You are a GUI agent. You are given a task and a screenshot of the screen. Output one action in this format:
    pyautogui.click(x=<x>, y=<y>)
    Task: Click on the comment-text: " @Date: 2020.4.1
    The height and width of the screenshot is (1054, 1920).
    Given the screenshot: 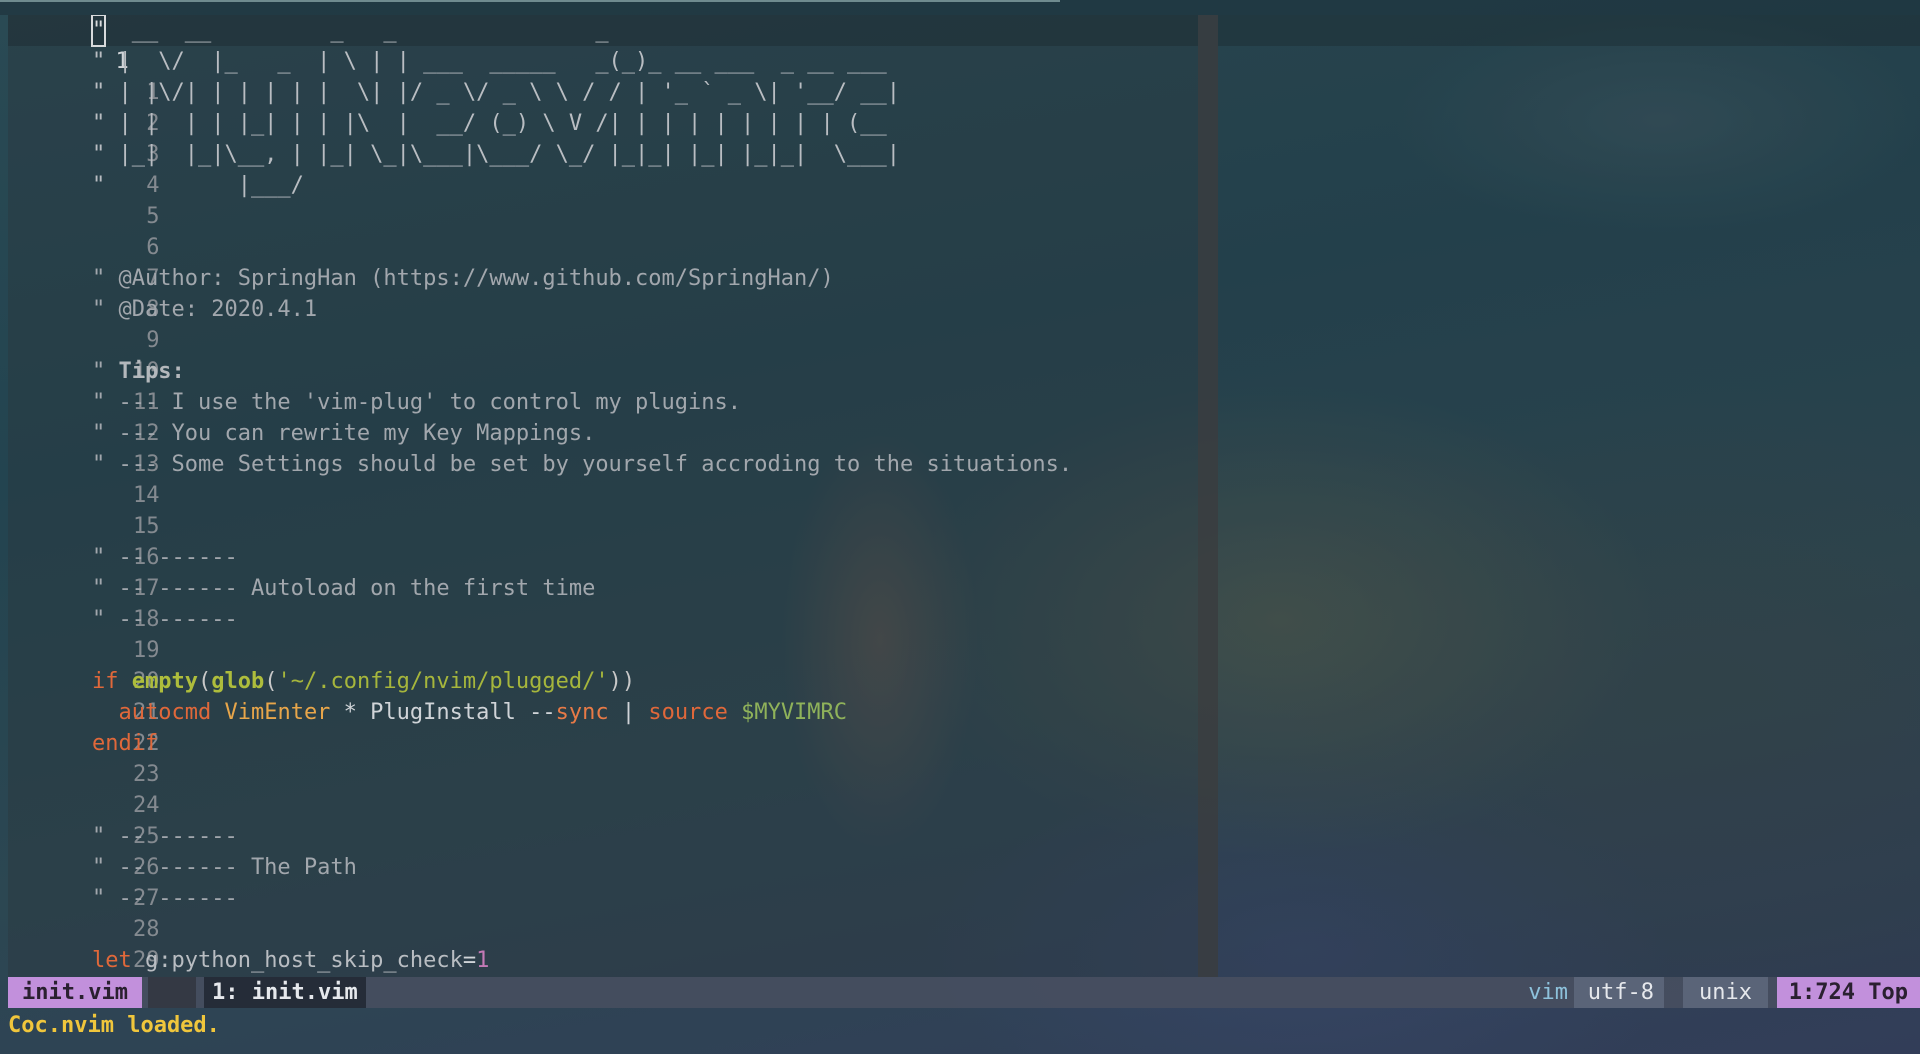 What is the action you would take?
    pyautogui.click(x=205, y=309)
    